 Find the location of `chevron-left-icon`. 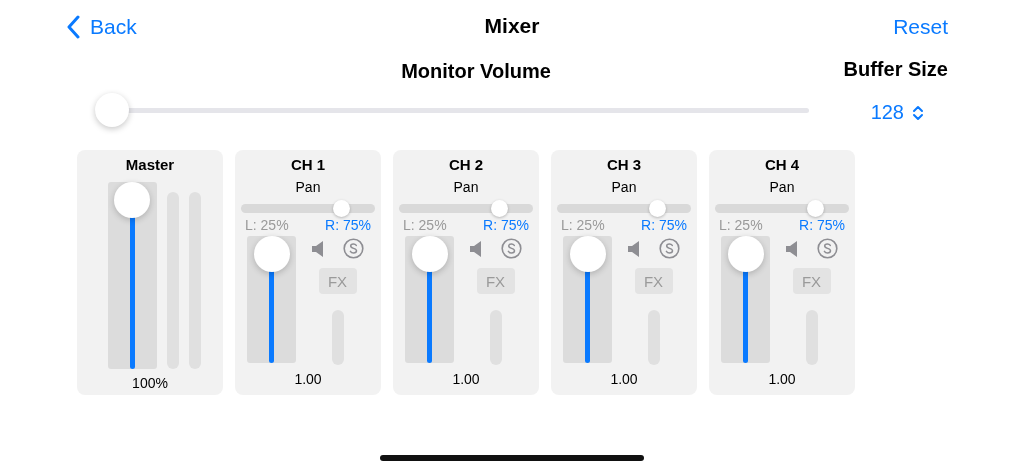

chevron-left-icon is located at coordinates (73, 27).